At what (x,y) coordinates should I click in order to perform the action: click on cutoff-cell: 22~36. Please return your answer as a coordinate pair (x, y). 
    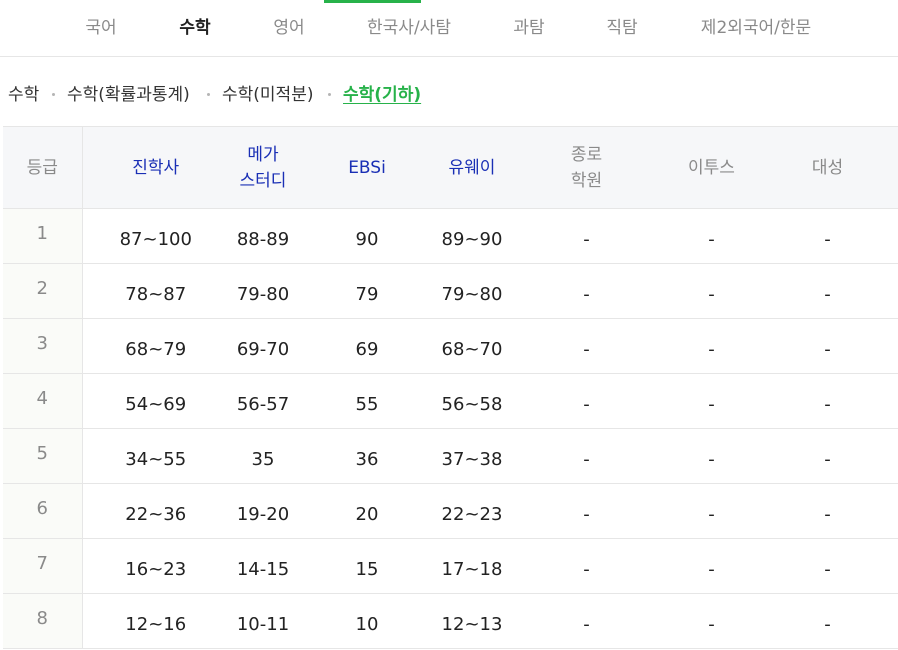
    Looking at the image, I should click on (155, 511).